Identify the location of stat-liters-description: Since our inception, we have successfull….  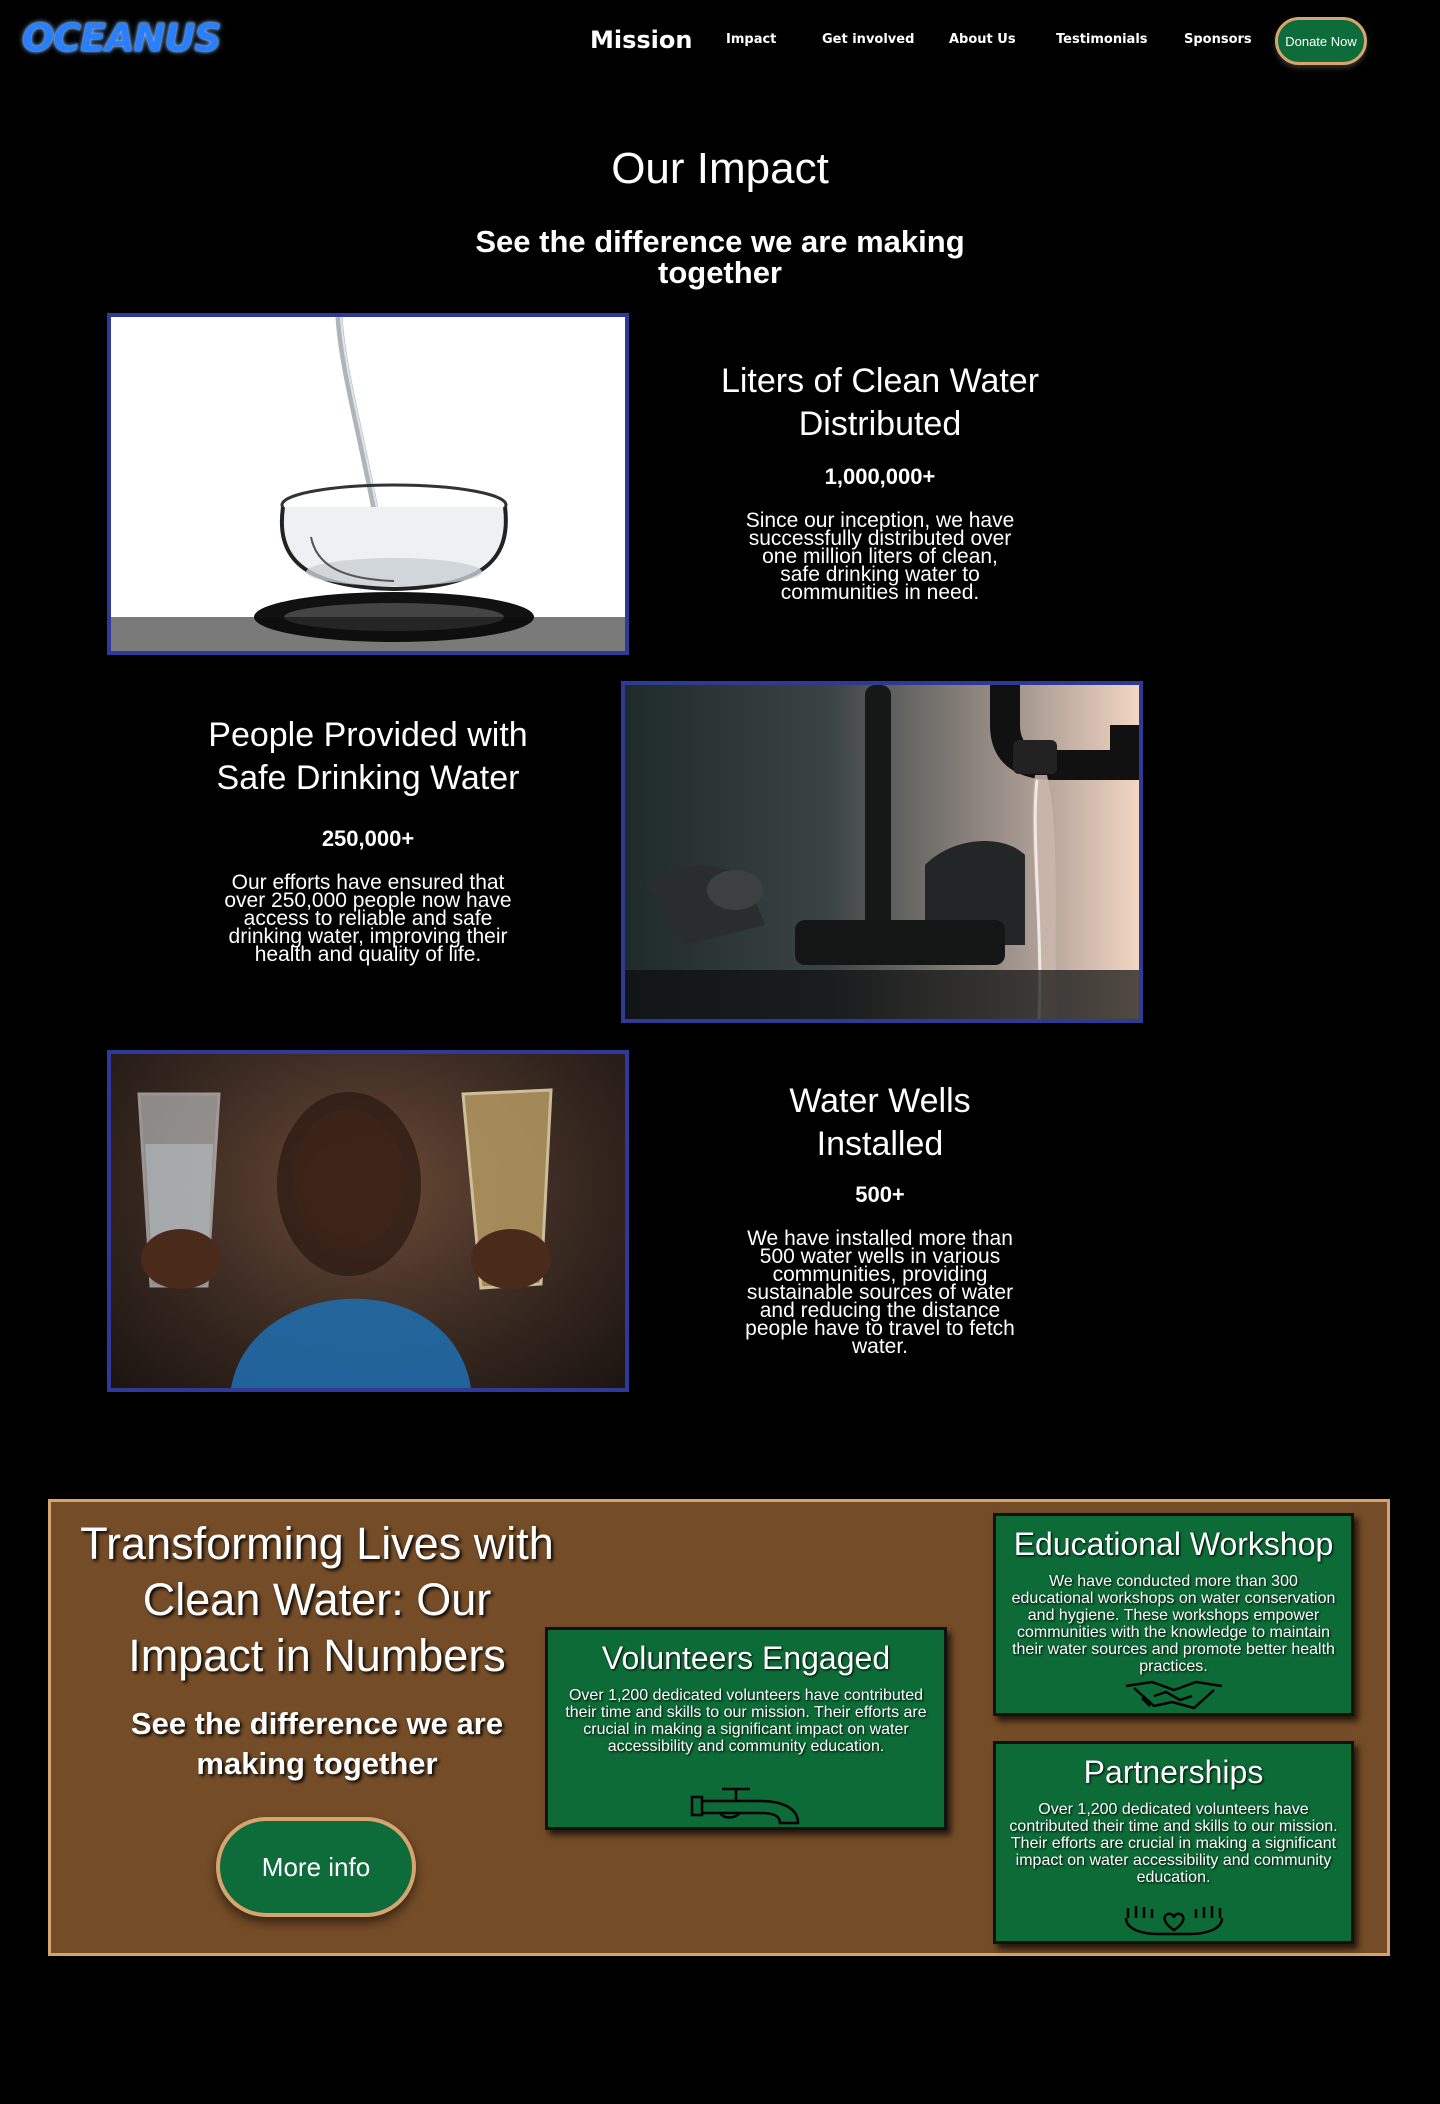
(880, 556).